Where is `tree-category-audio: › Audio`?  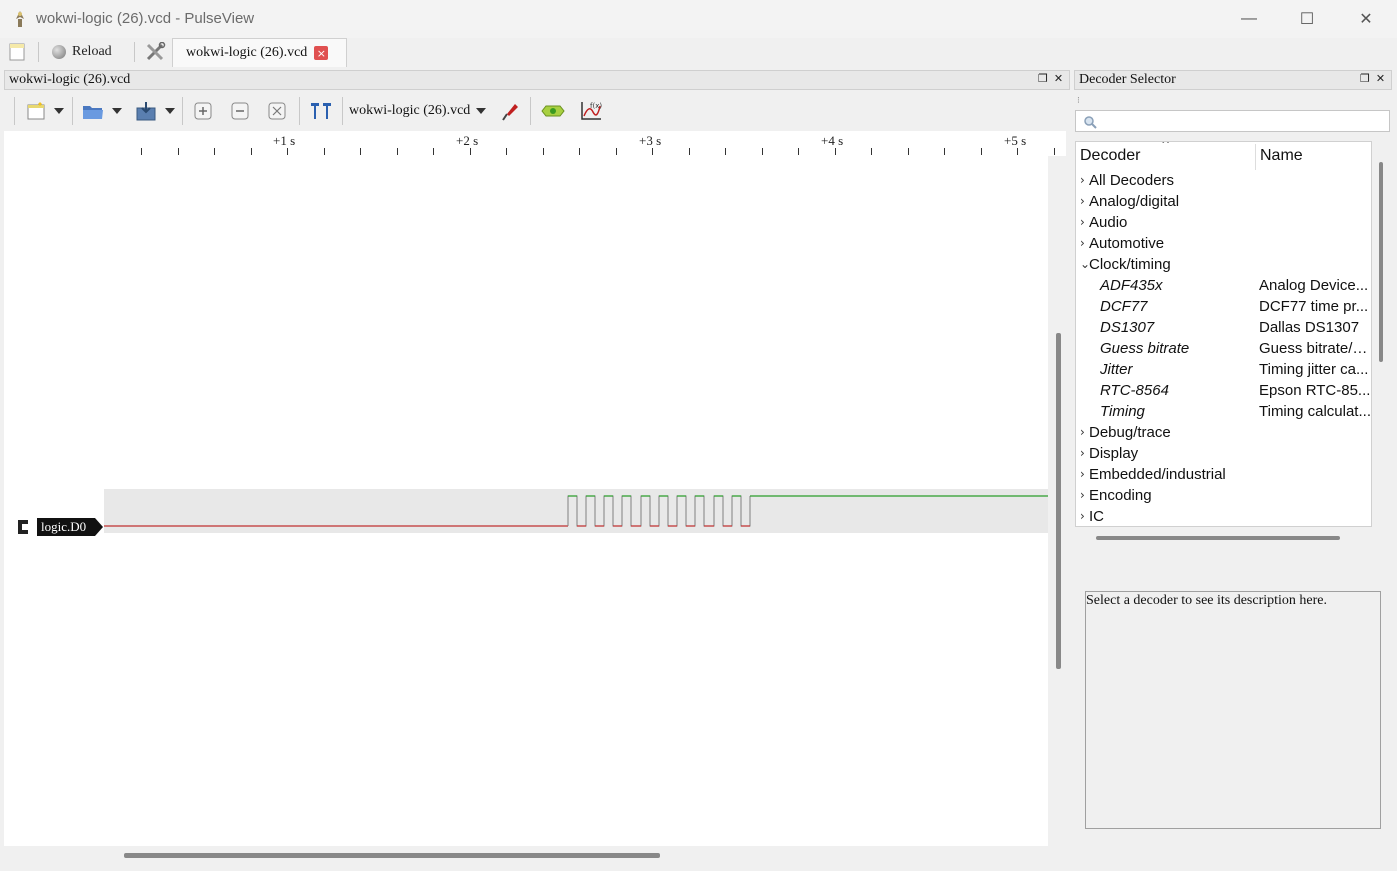 tree-category-audio: › Audio is located at coordinates (1223, 222).